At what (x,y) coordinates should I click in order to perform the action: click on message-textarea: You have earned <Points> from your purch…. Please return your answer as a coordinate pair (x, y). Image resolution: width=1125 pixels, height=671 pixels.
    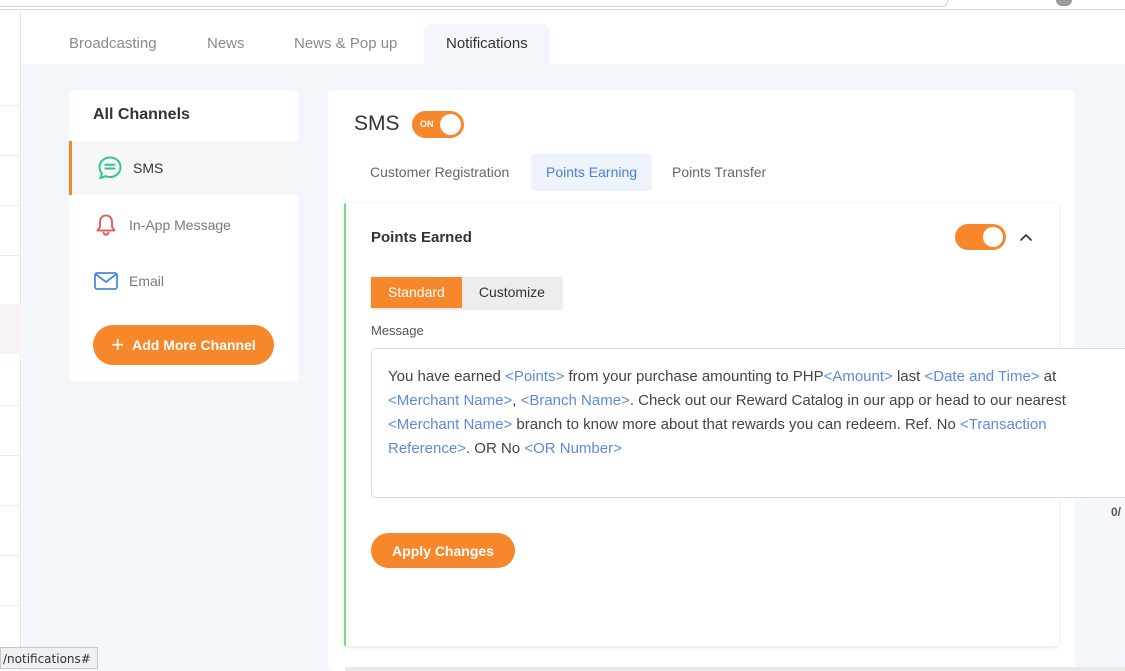
    Looking at the image, I should click on (748, 423).